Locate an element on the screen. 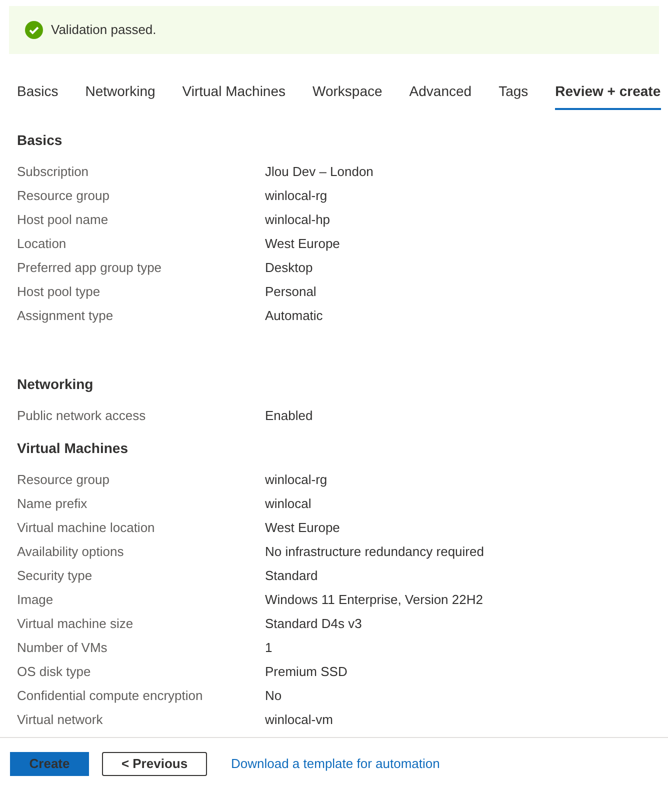 This screenshot has width=668, height=789. field-value: 1 is located at coordinates (268, 648).